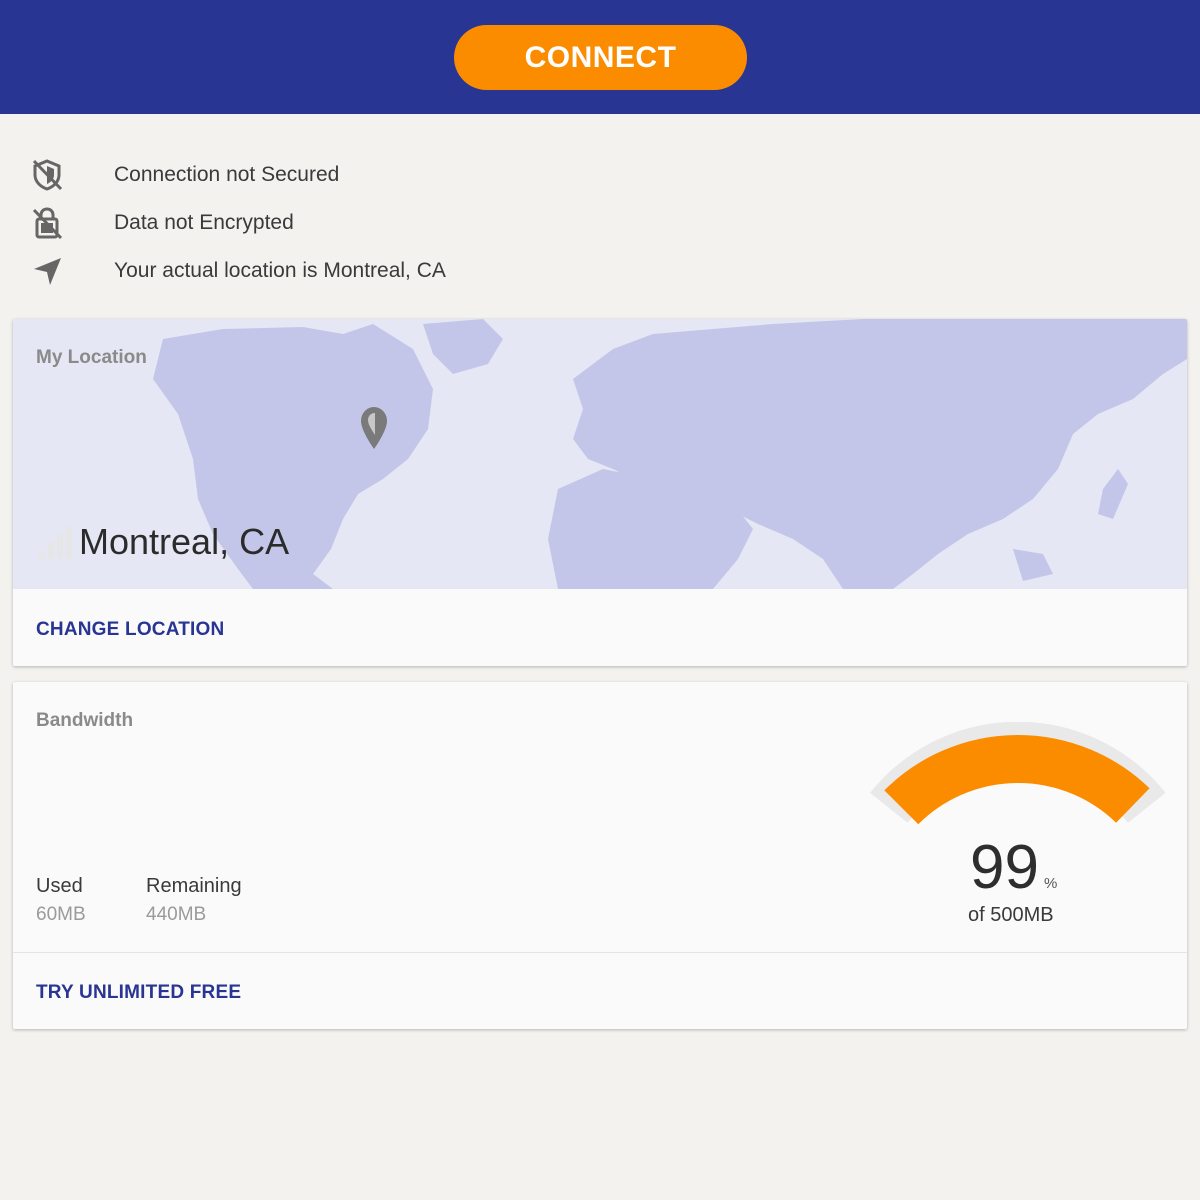 This screenshot has height=1200, width=1200. I want to click on my-location-label: My Location, so click(91, 357).